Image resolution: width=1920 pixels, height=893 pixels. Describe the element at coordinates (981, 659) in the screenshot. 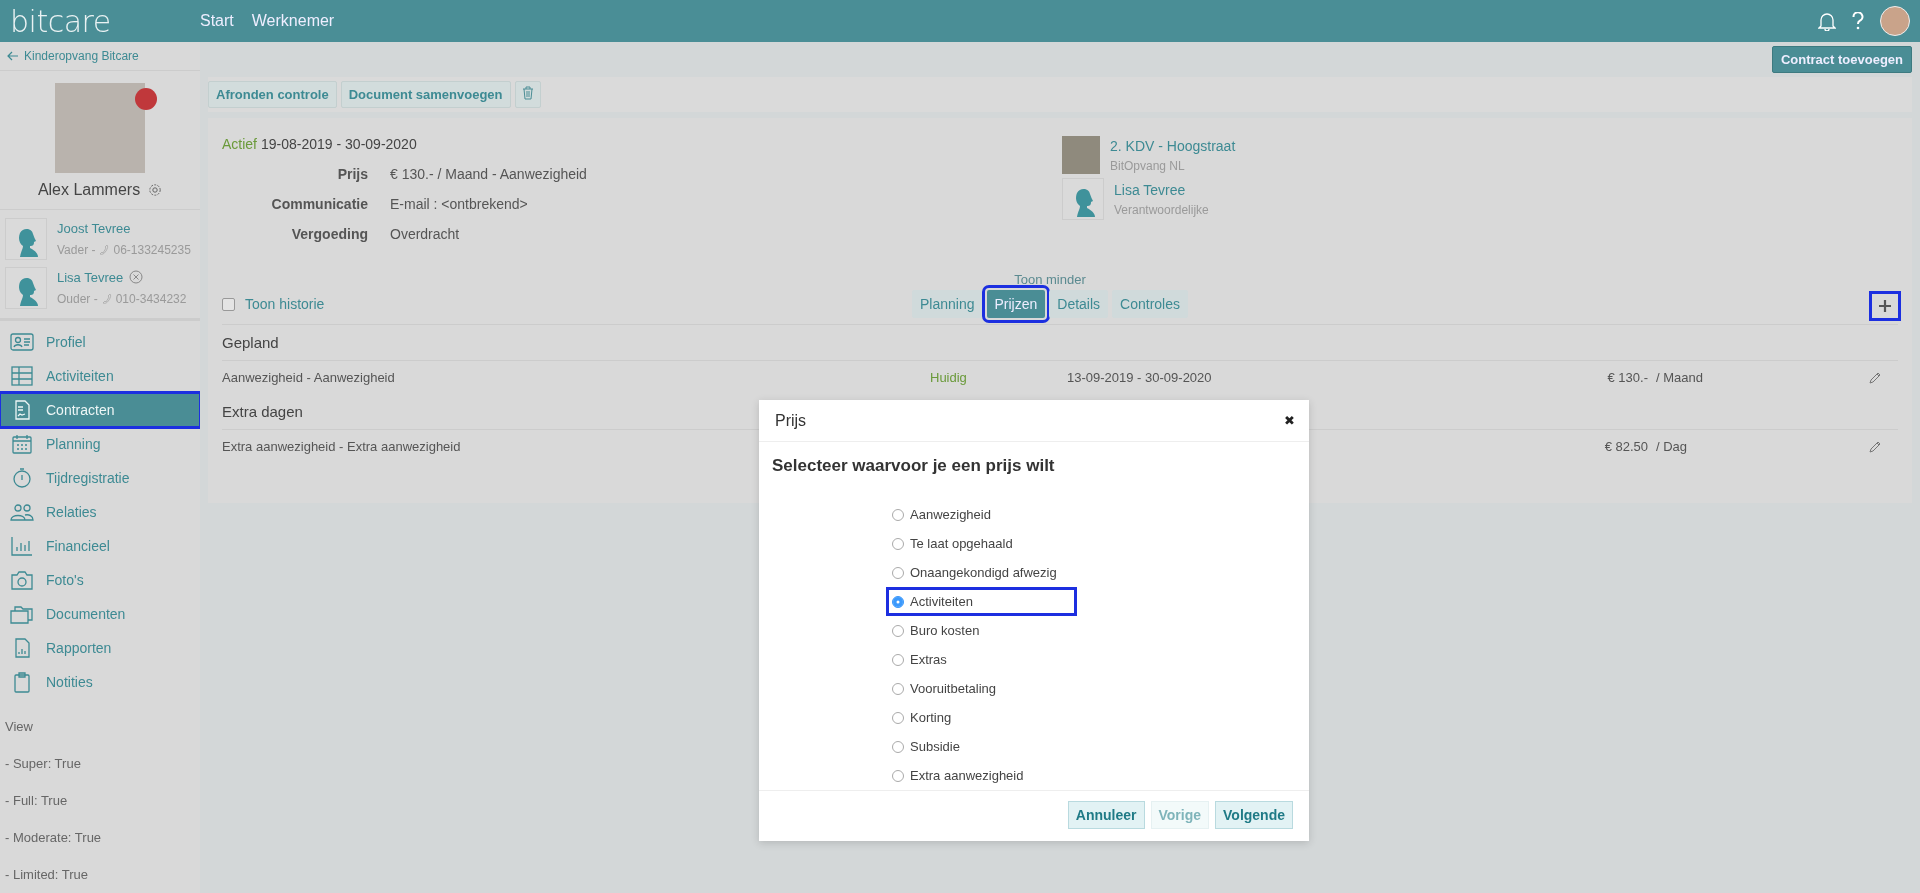

I see `radio-option: Extras` at that location.